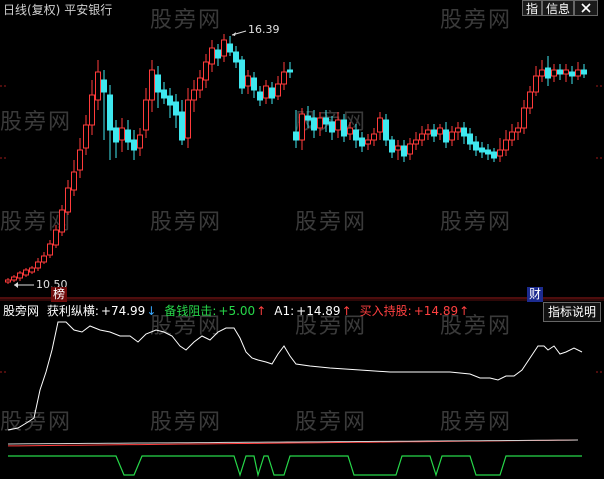 The image size is (604, 479). I want to click on event-tag-left: 榜, so click(59, 294).